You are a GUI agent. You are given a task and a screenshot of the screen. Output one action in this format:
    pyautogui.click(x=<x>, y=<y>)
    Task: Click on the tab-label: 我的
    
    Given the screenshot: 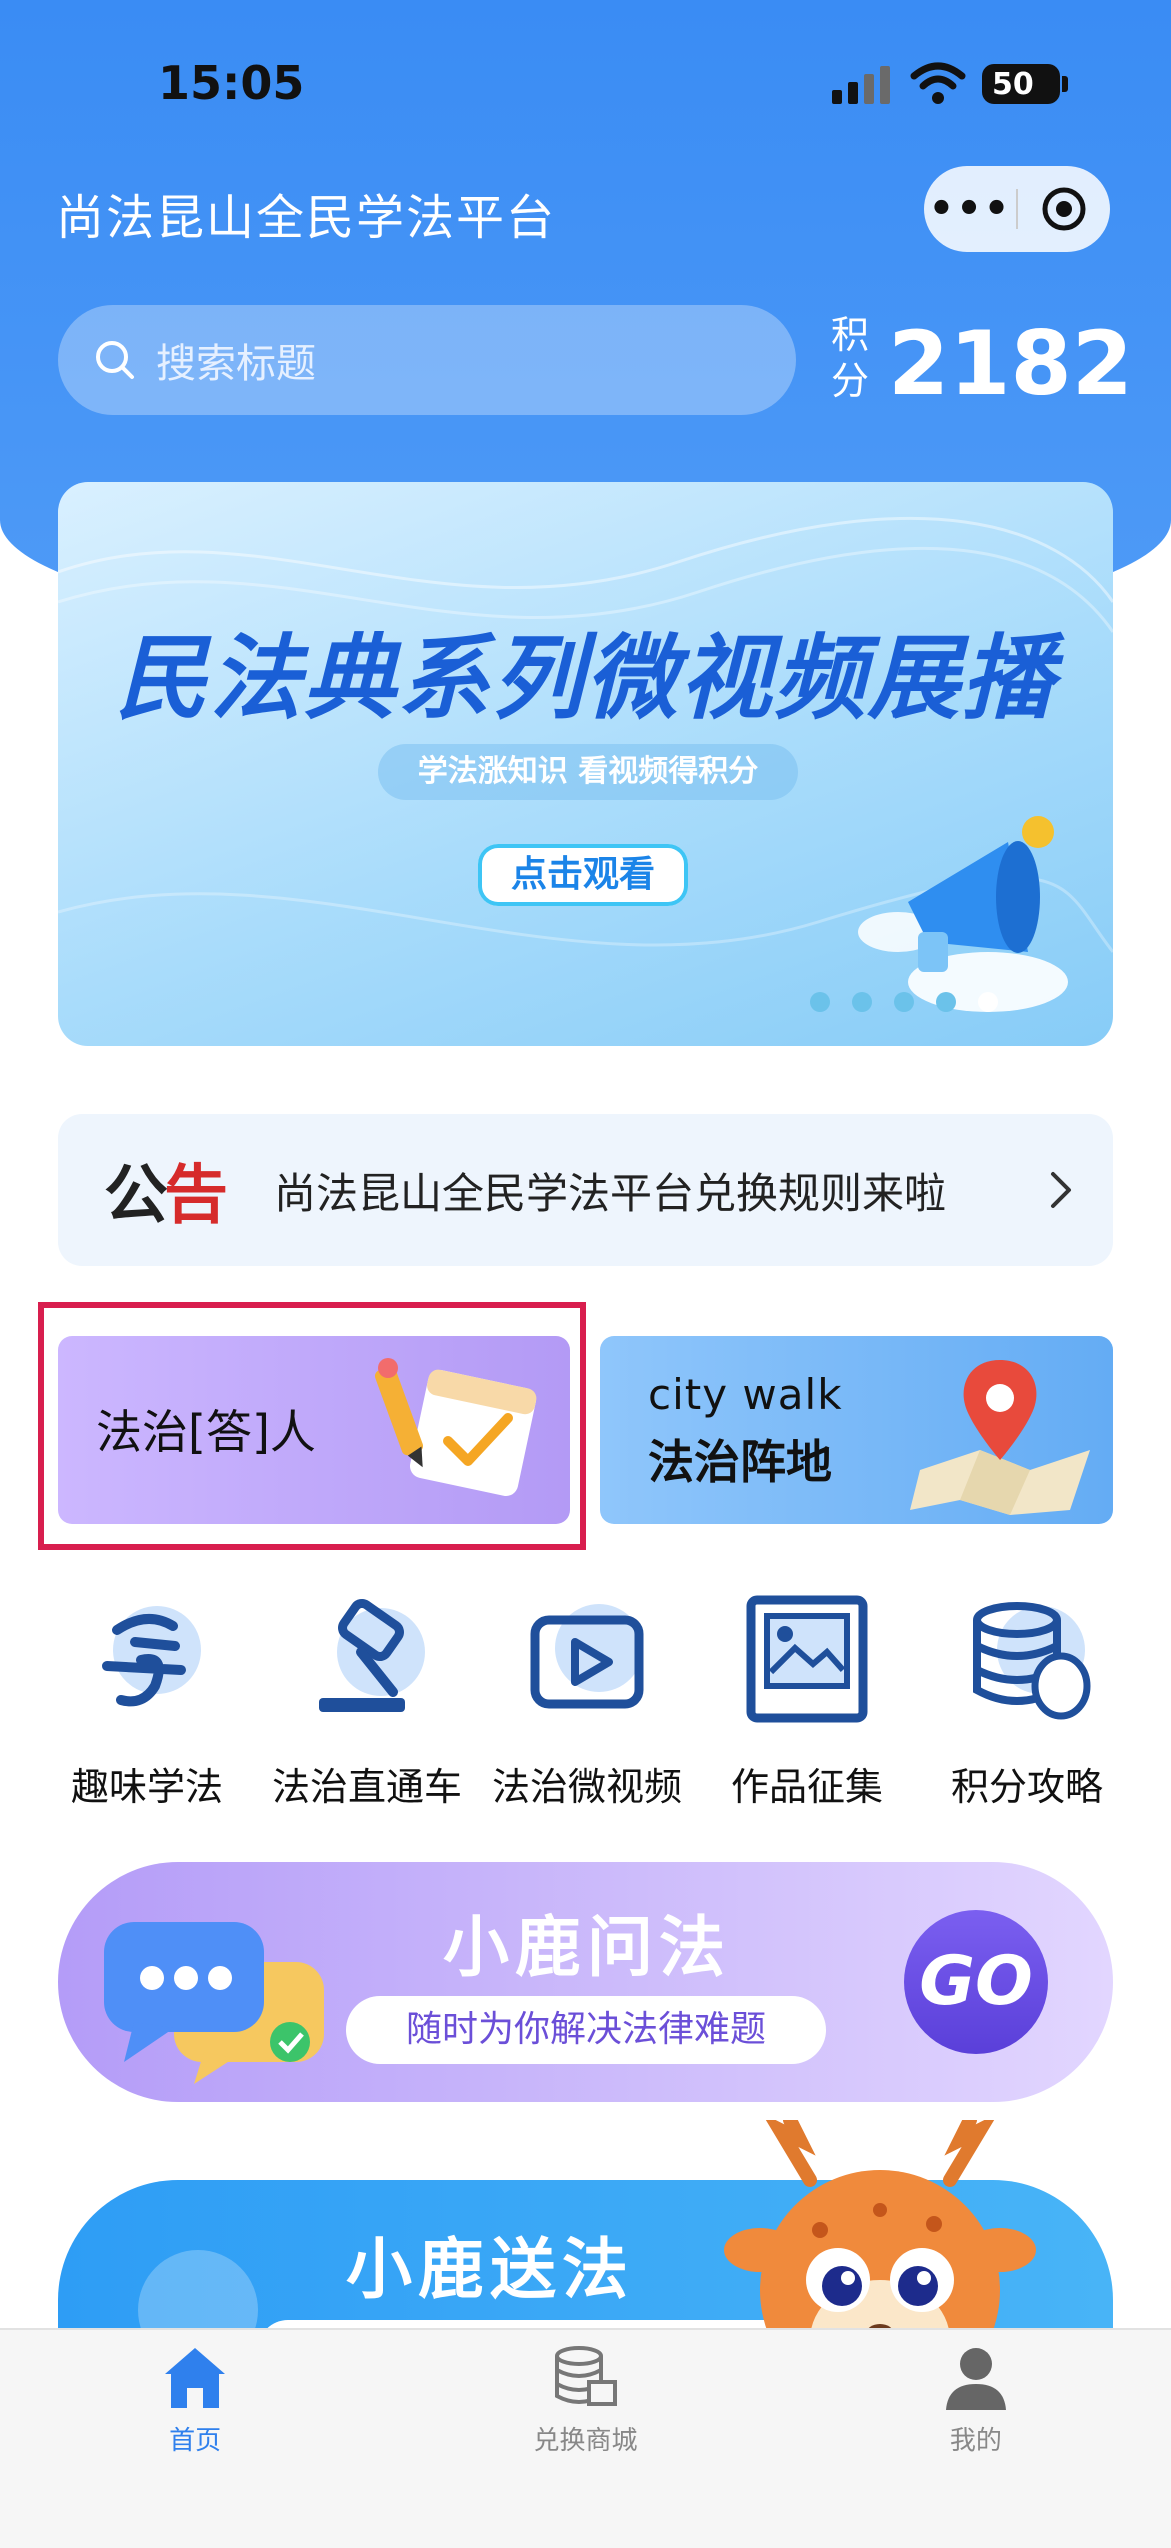 What is the action you would take?
    pyautogui.click(x=975, y=2441)
    